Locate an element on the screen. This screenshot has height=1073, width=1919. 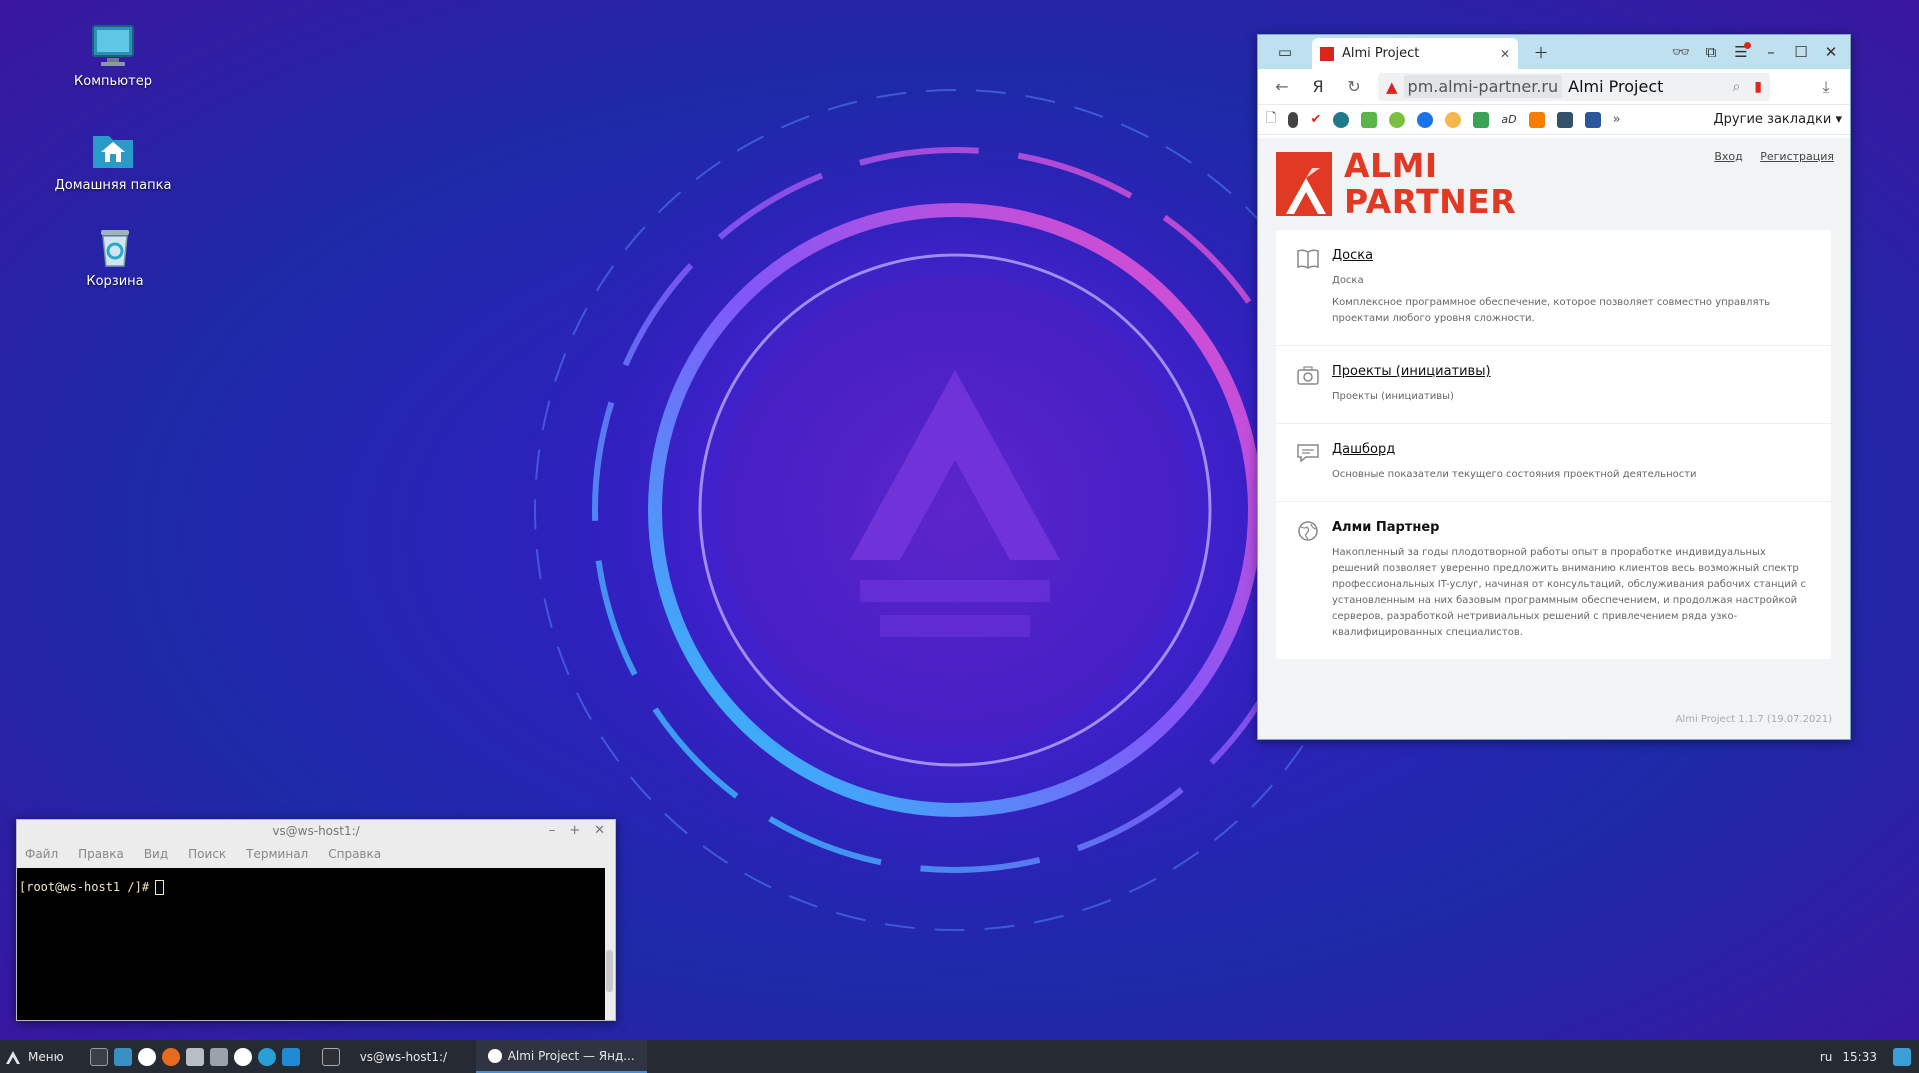
terminal-prompt: [root@ws-host1 /]# is located at coordinates (84, 887).